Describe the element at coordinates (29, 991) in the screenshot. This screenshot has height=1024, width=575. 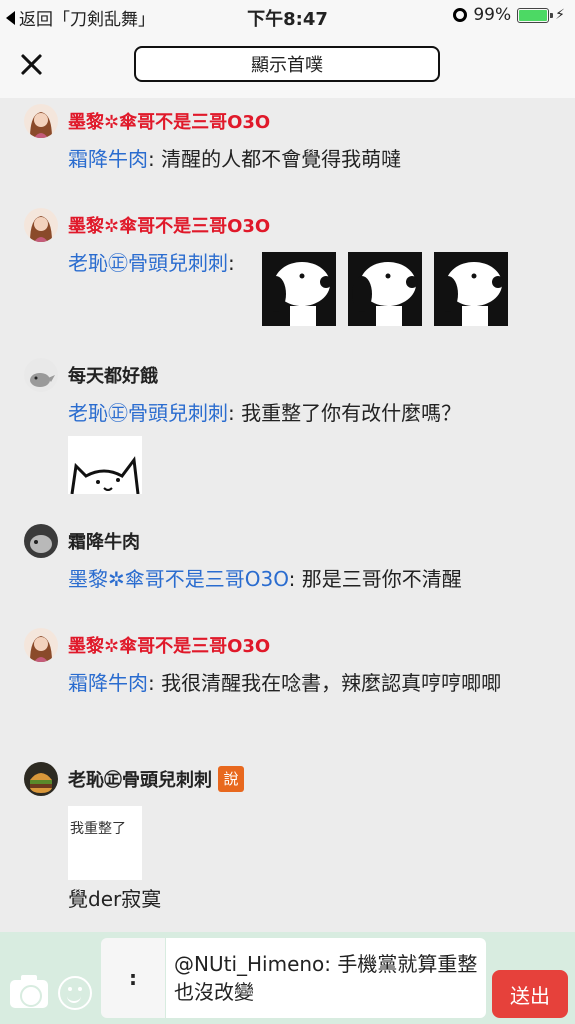
I see `camera-icon` at that location.